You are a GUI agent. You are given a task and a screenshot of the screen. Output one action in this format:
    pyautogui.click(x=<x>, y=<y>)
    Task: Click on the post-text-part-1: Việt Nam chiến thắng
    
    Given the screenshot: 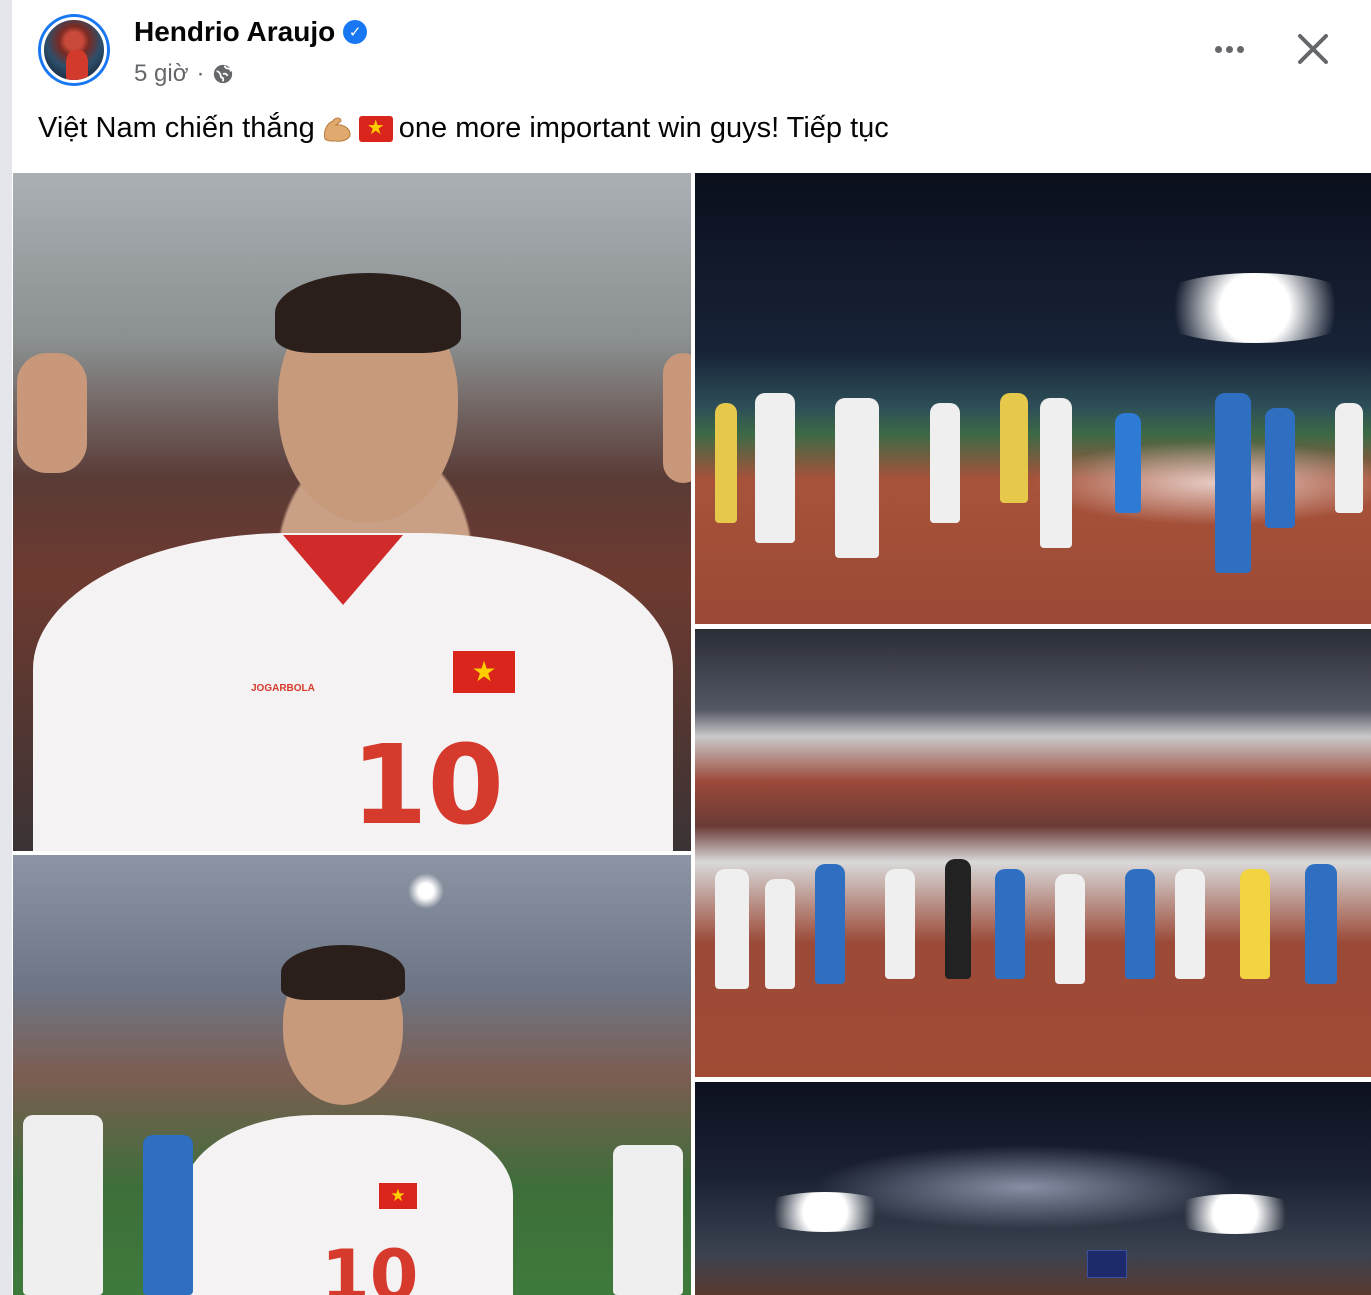 What is the action you would take?
    pyautogui.click(x=176, y=128)
    